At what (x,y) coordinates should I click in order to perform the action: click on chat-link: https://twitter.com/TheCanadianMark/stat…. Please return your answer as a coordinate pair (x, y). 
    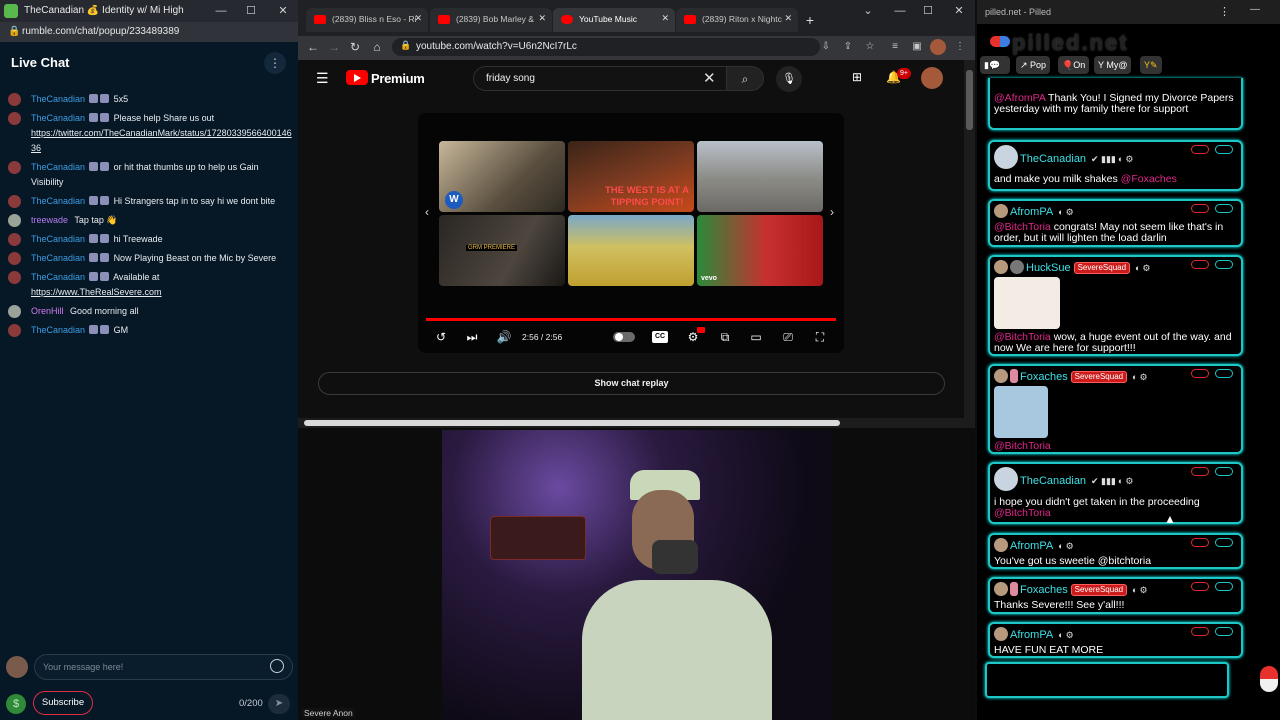
    Looking at the image, I should click on (161, 140).